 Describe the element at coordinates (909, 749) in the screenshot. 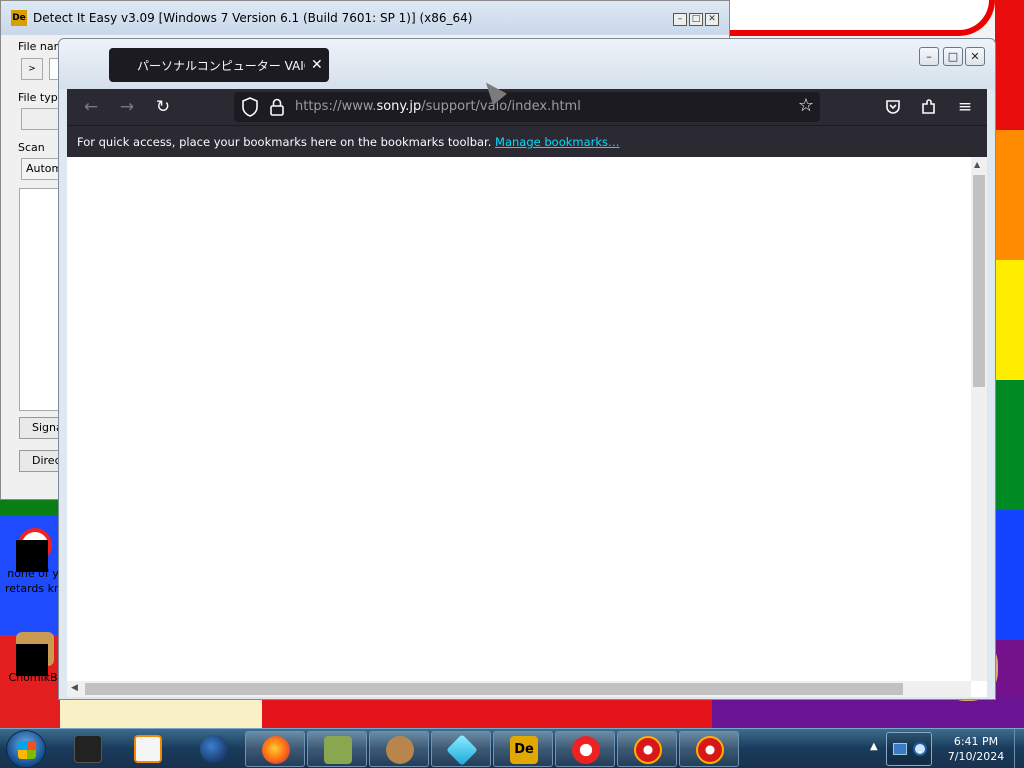

I see `tray-icons` at that location.